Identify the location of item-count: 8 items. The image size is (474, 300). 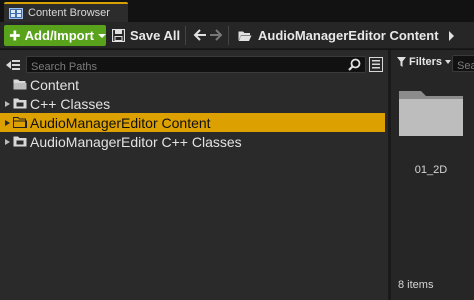
(416, 285).